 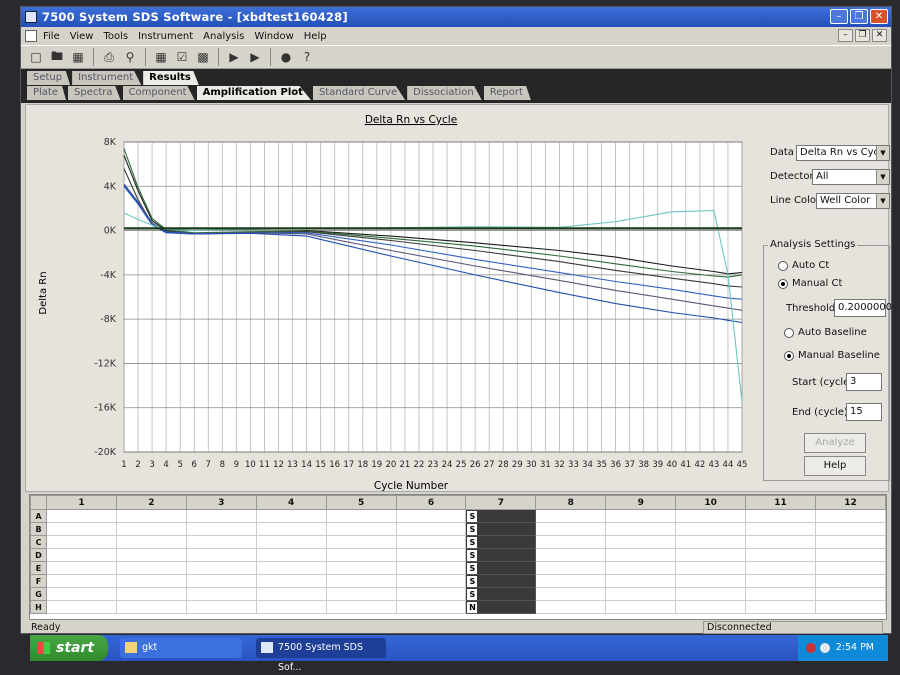 What do you see at coordinates (851, 177) in the screenshot?
I see `detector-dropdown: All ▼` at bounding box center [851, 177].